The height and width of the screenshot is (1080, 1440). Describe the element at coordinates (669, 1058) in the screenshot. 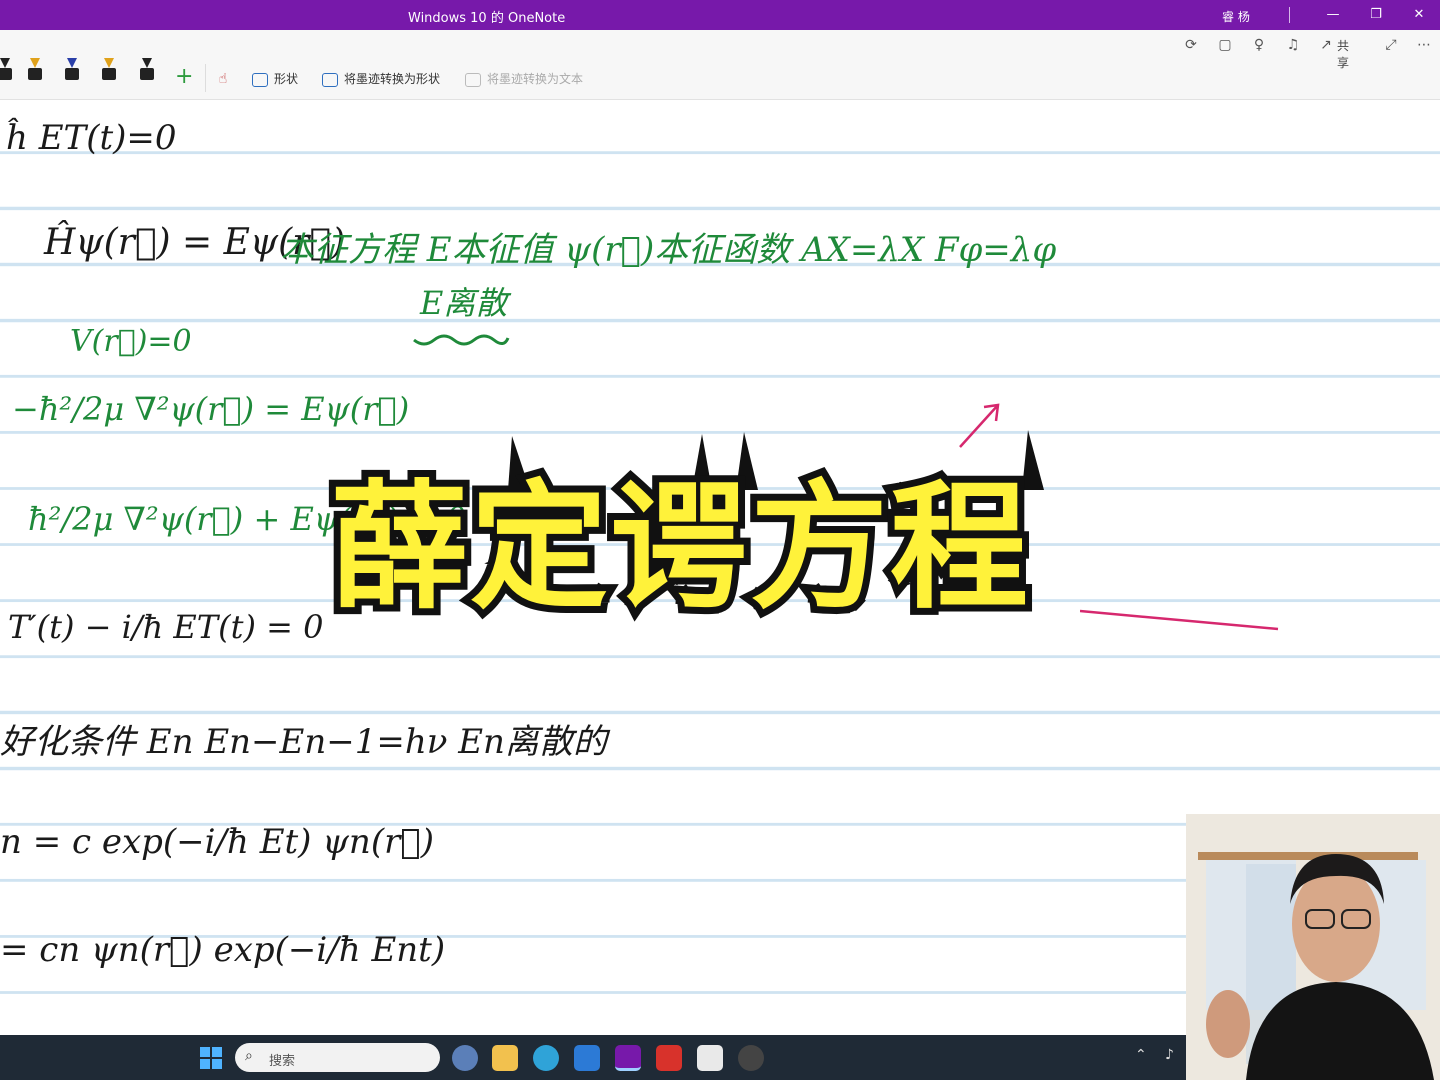

I see `wps-app-icon` at that location.